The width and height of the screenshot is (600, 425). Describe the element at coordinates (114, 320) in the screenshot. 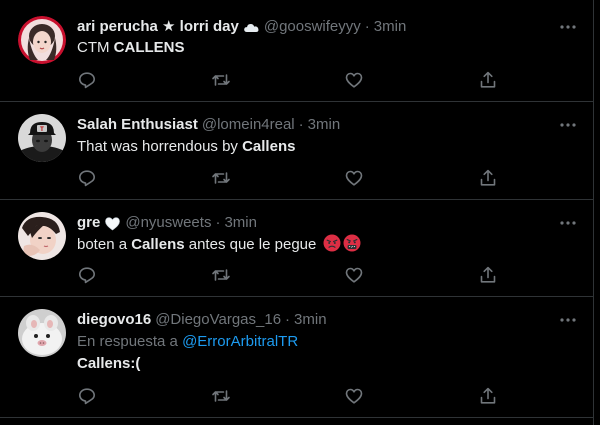

I see `display-name: diegovo16` at that location.